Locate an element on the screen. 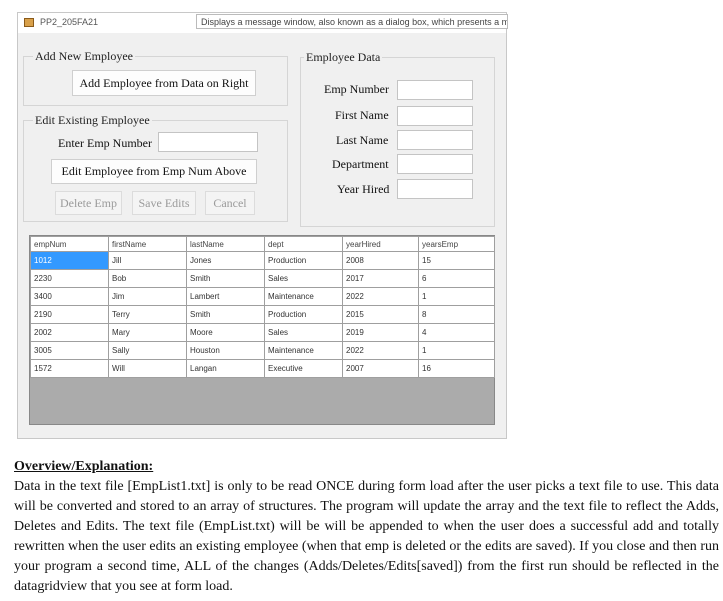 The width and height of the screenshot is (723, 601). table-cell: Will is located at coordinates (147, 368).